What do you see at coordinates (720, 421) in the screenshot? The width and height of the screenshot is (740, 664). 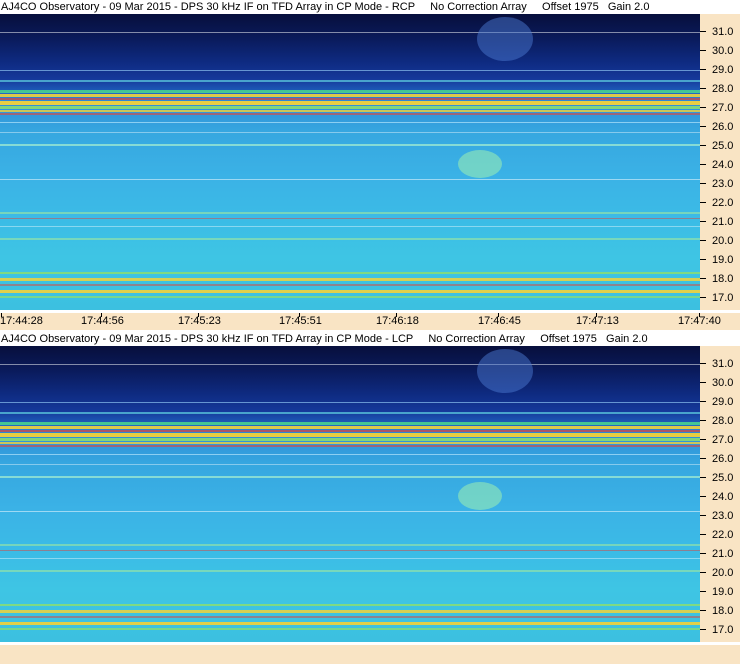 I see `frequency-tick: 28.0` at bounding box center [720, 421].